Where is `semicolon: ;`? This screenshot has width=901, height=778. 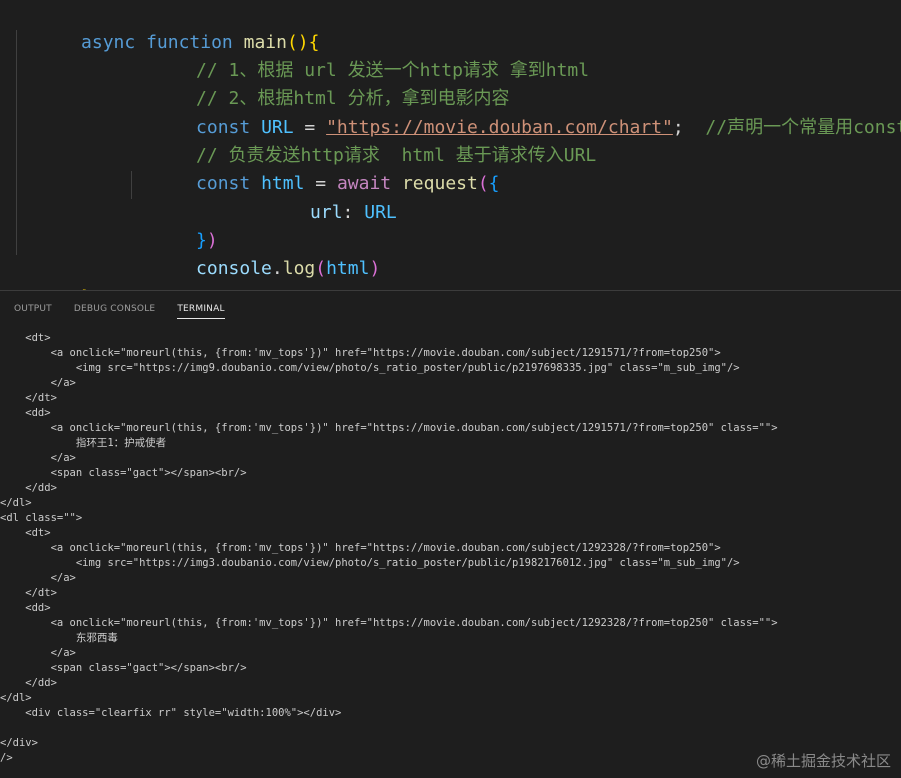 semicolon: ; is located at coordinates (678, 127).